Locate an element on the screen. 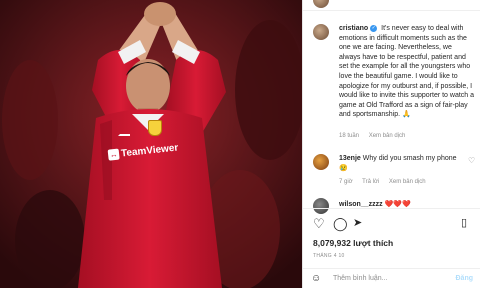 Image resolution: width=480 pixels, height=288 pixels. post-comment-button: Đăng is located at coordinates (465, 278).